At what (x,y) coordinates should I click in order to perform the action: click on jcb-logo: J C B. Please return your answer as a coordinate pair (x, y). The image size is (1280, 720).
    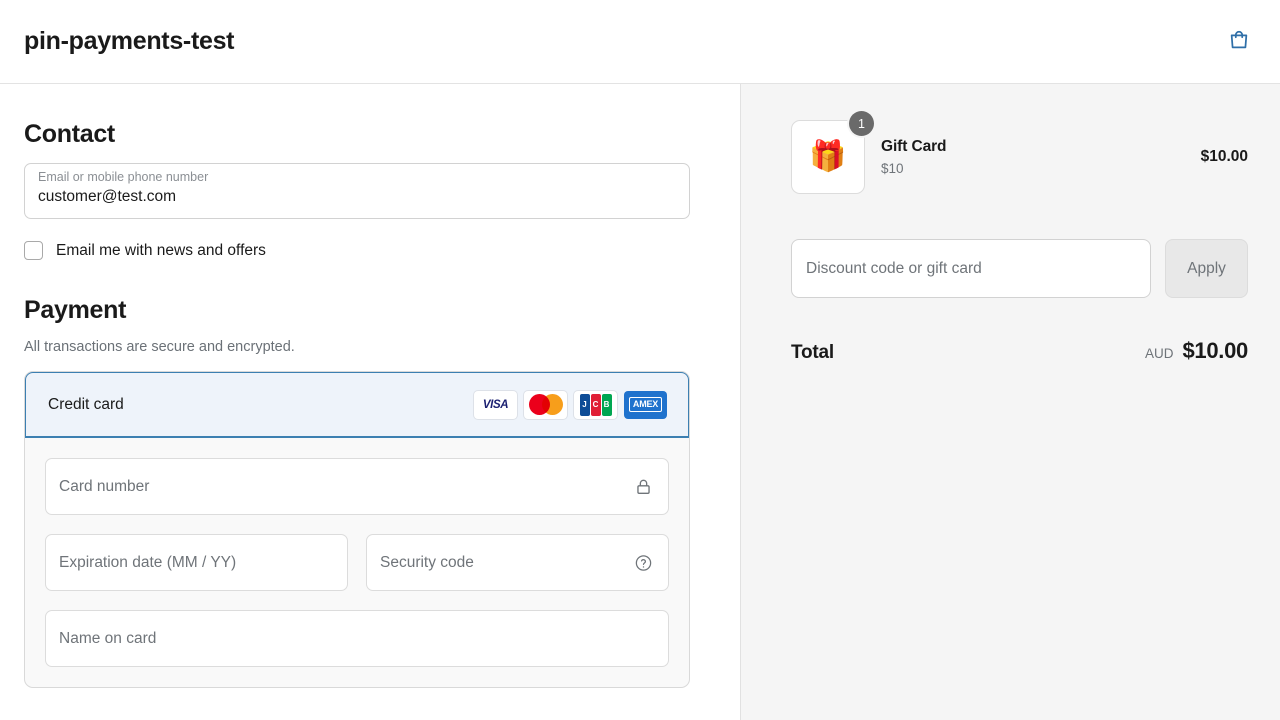
    Looking at the image, I should click on (595, 404).